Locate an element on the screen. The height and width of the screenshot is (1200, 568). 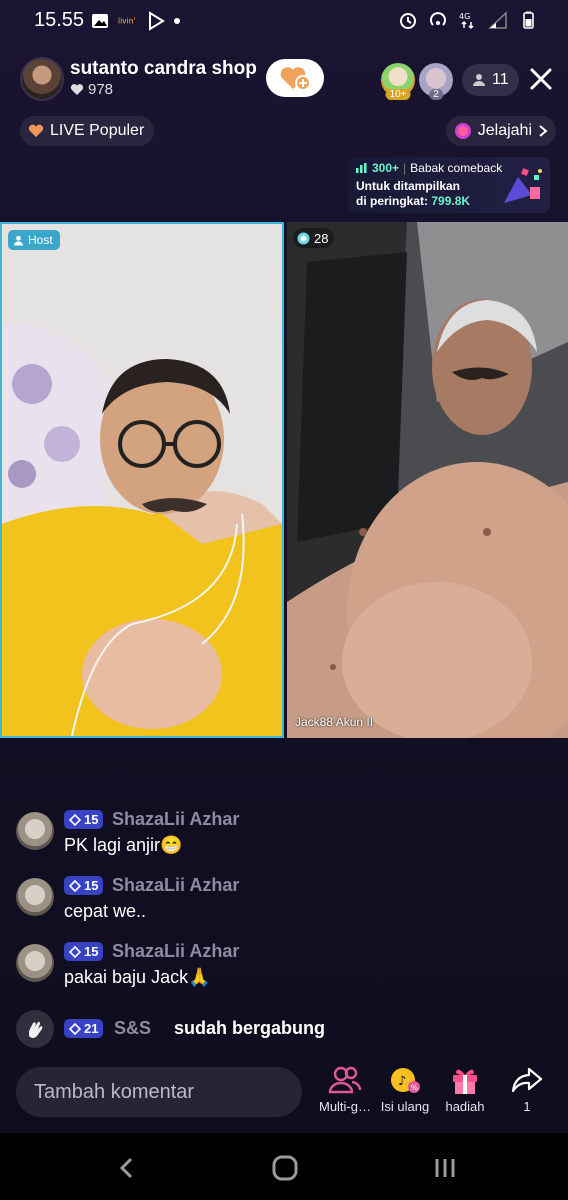
chat-text: PK lagi anjir😁 is located at coordinates (123, 845).